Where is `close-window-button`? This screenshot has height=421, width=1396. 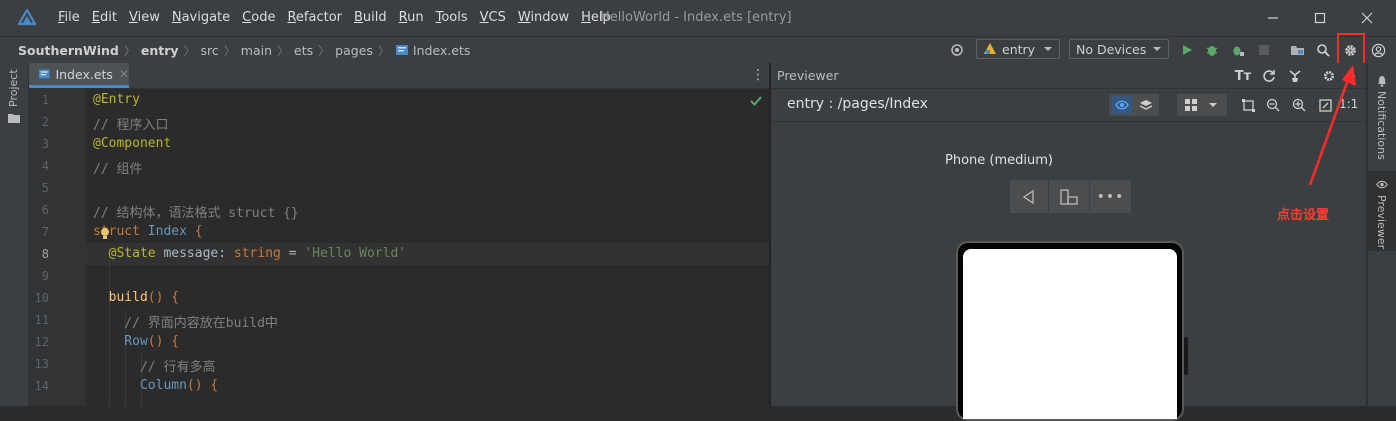 close-window-button is located at coordinates (1367, 18).